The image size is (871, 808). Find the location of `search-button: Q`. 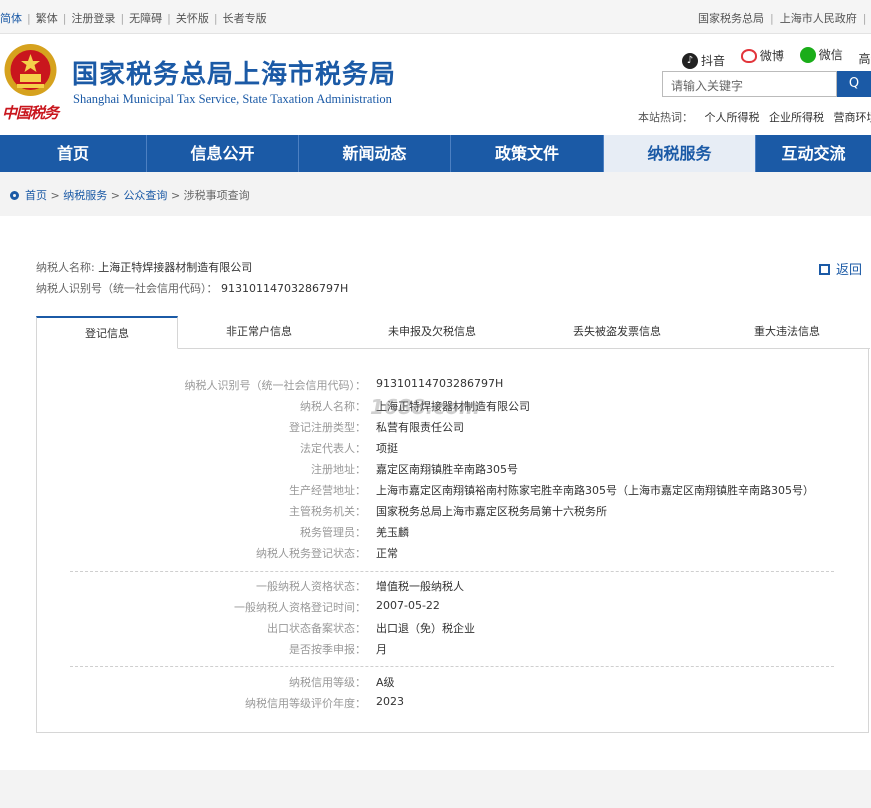

search-button: Q is located at coordinates (854, 84).